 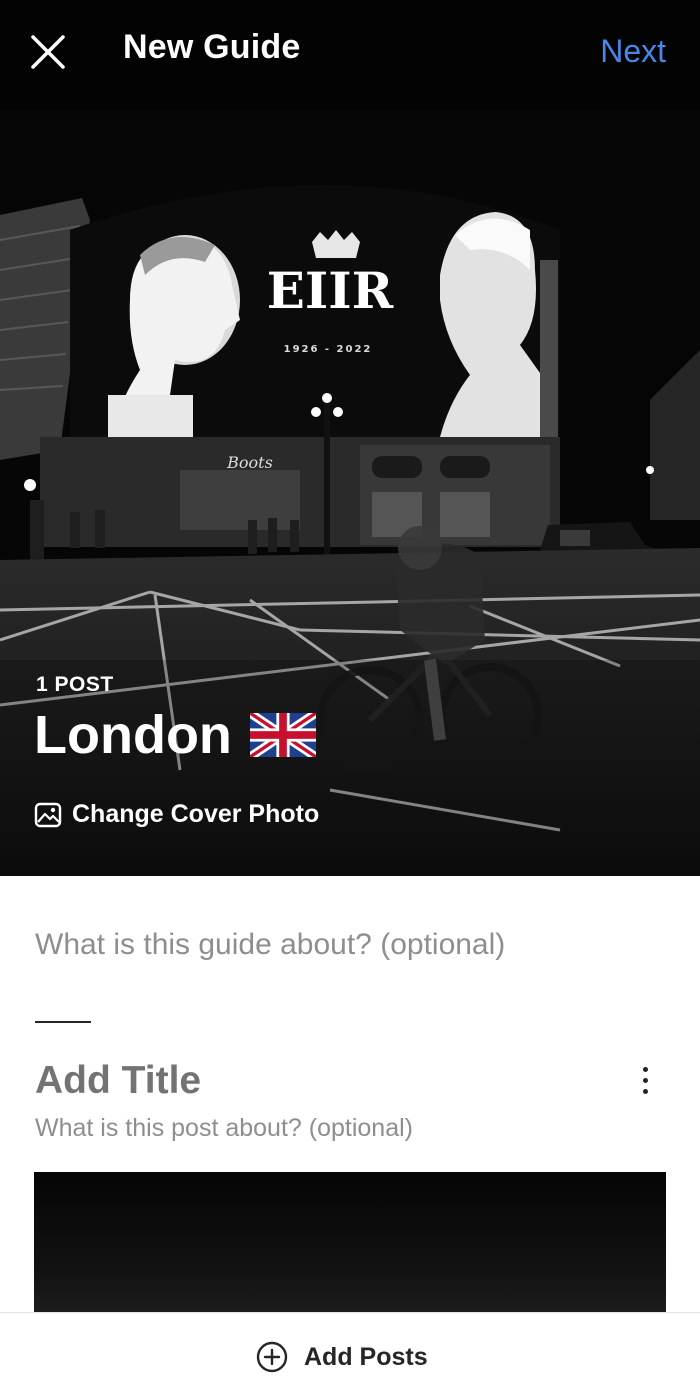 What do you see at coordinates (63, 1022) in the screenshot?
I see `section-divider` at bounding box center [63, 1022].